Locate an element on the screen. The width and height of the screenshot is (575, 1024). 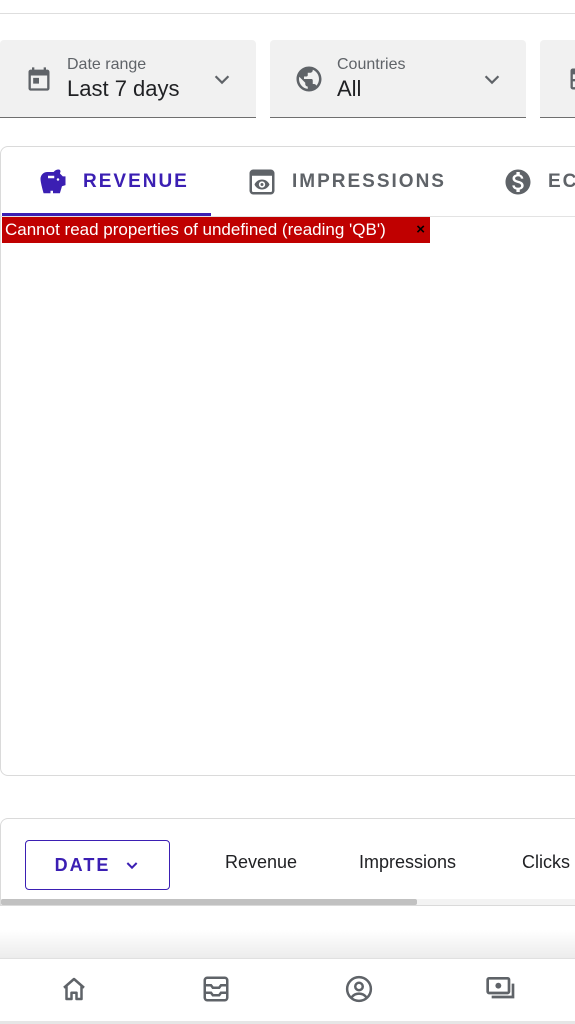
nav-account is located at coordinates (359, 991).